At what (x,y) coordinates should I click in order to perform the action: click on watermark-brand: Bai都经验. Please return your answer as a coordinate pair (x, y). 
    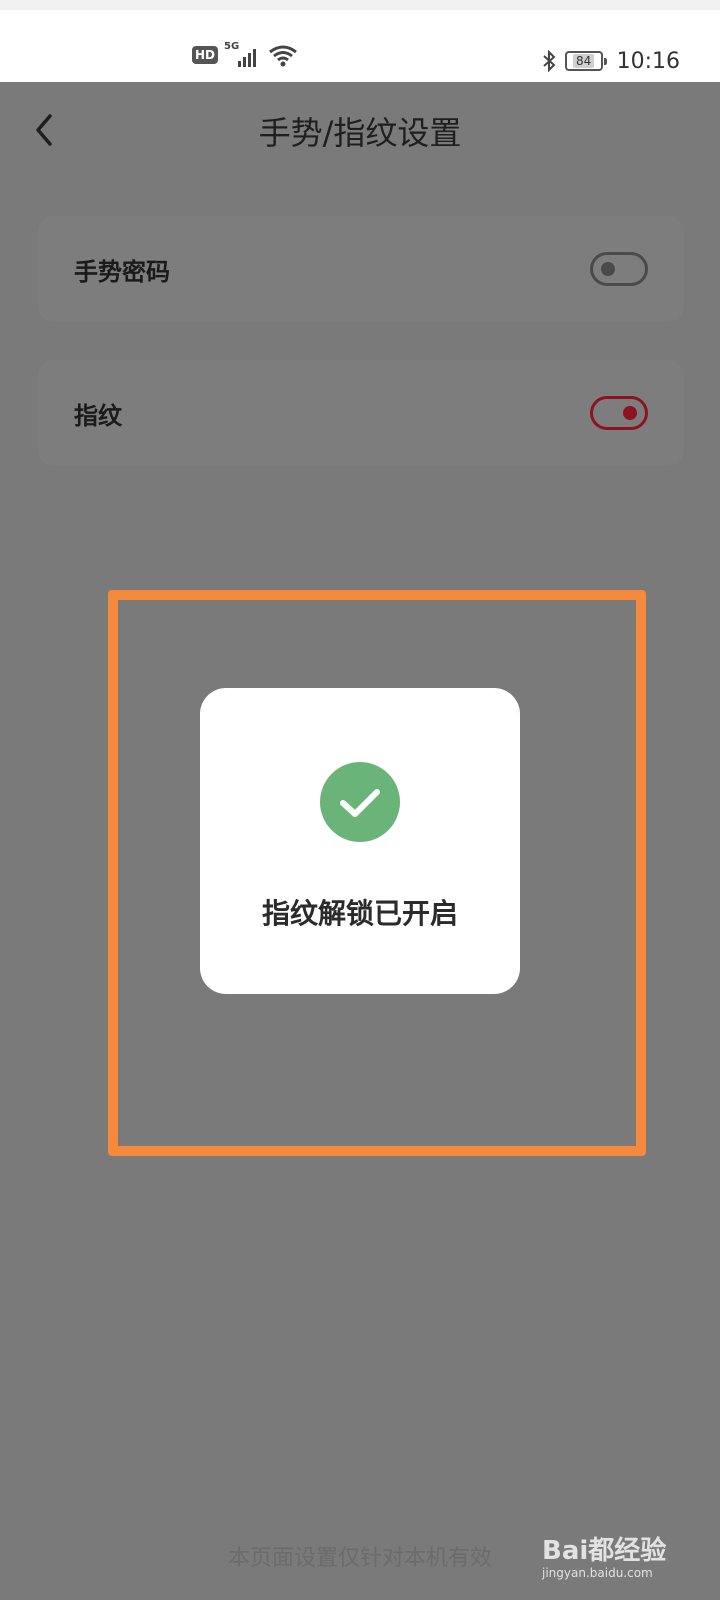
    Looking at the image, I should click on (604, 1551).